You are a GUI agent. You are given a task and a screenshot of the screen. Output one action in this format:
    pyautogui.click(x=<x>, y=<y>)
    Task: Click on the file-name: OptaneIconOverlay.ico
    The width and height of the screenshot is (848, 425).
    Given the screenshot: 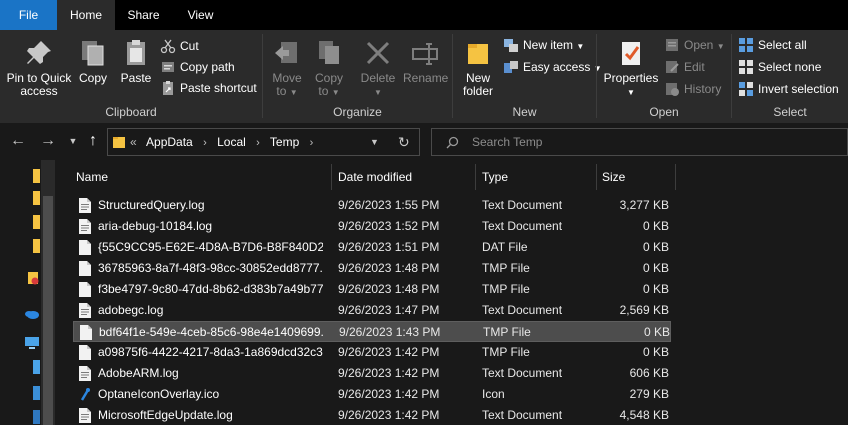 What is the action you would take?
    pyautogui.click(x=210, y=394)
    